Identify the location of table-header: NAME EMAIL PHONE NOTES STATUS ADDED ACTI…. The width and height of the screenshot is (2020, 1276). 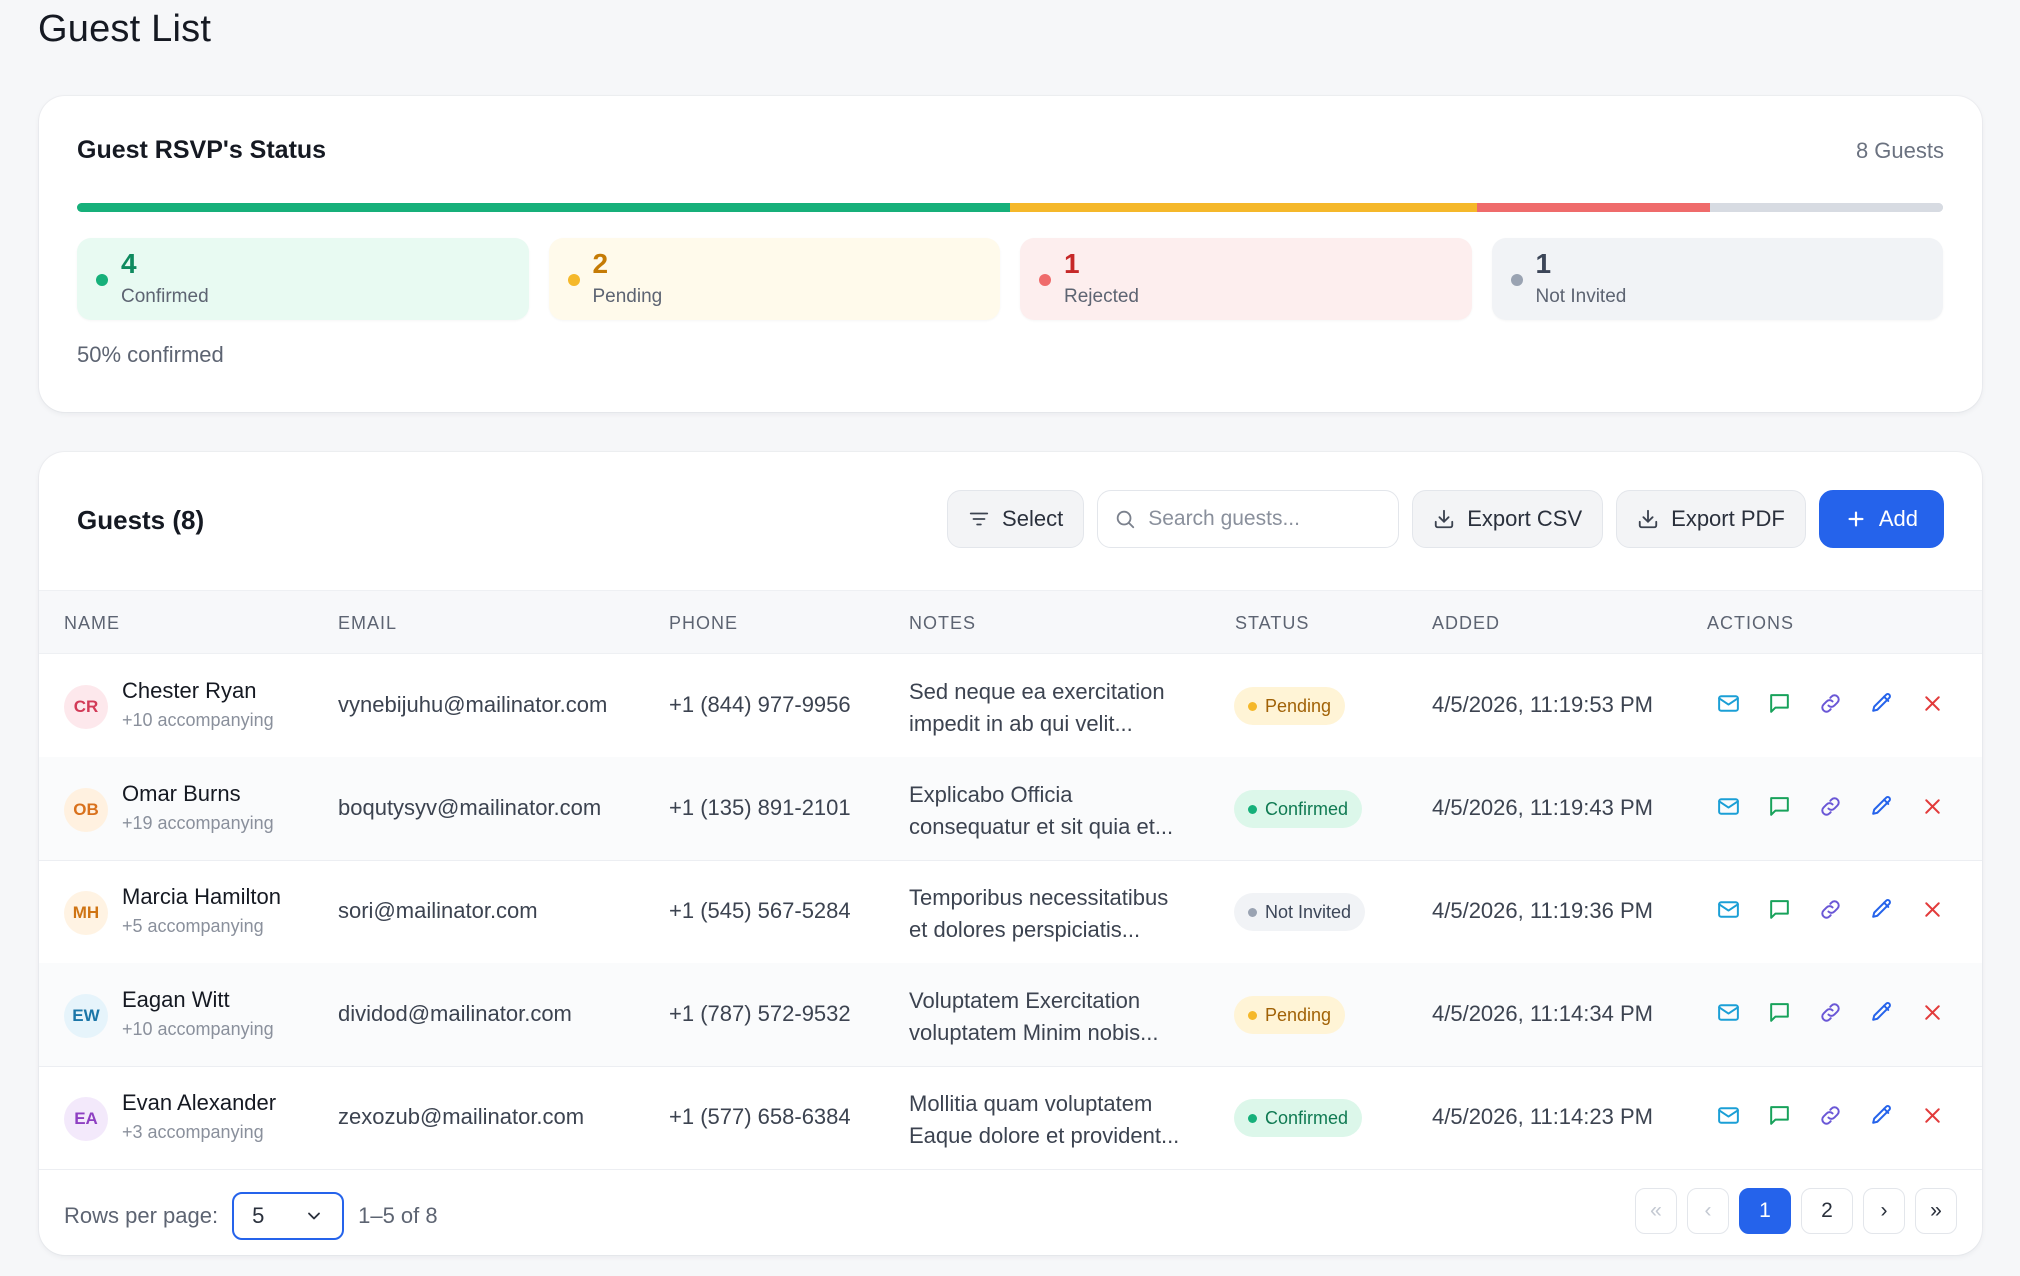
(1010, 622).